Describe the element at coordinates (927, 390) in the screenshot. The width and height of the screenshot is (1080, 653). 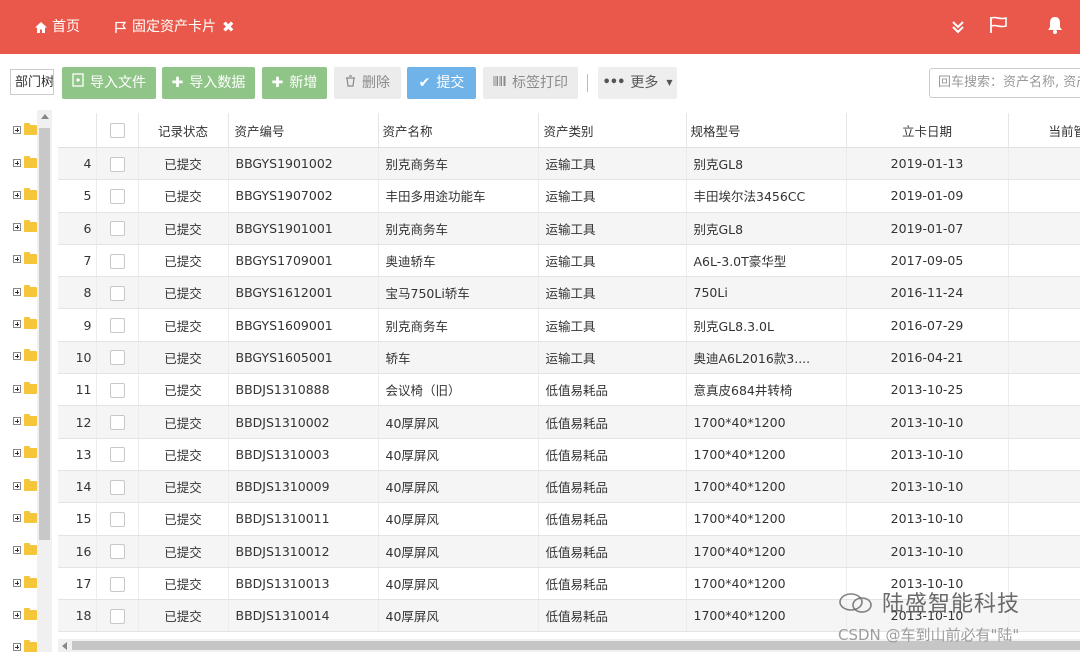
I see `cell-date: 2013-10-25` at that location.